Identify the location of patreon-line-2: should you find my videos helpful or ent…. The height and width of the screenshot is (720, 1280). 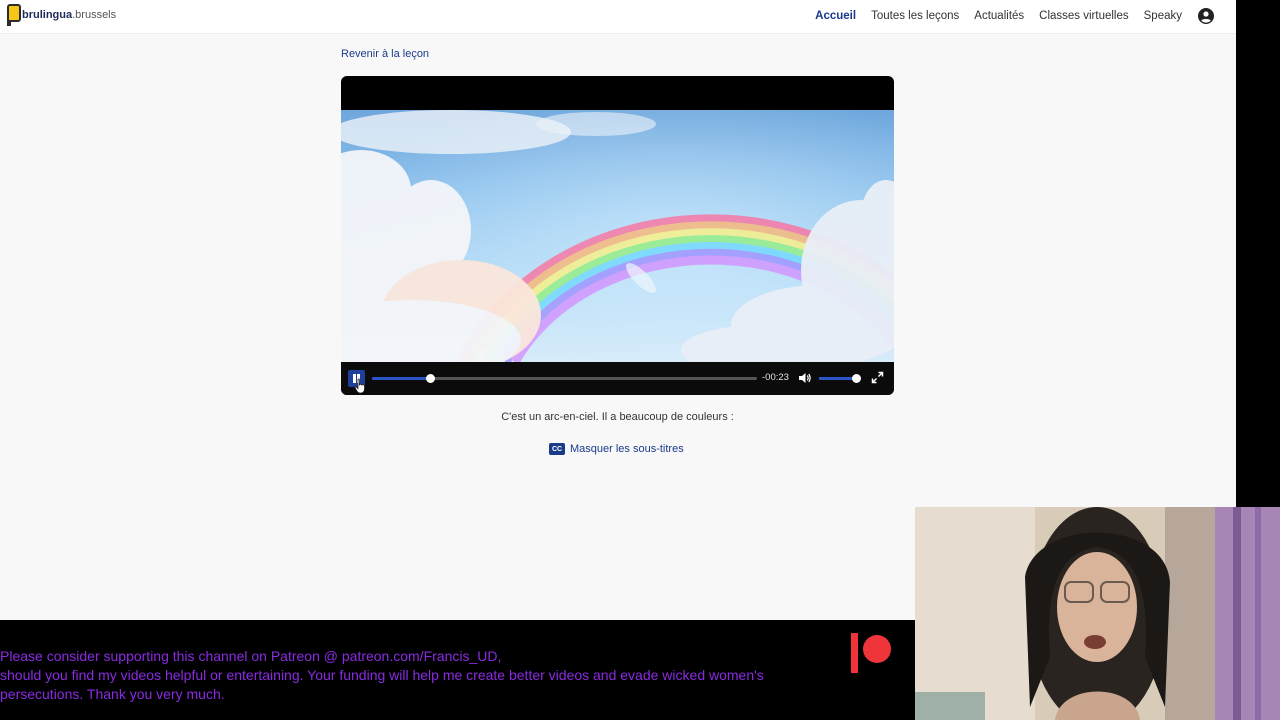
(382, 675).